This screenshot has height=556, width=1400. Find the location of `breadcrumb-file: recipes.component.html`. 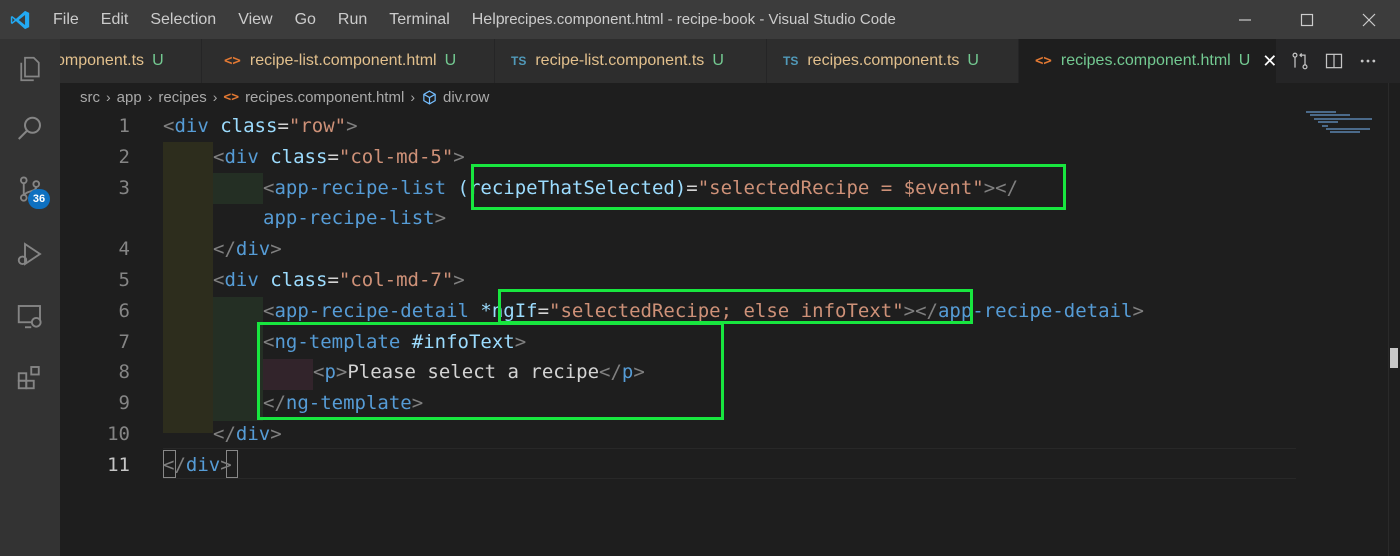

breadcrumb-file: recipes.component.html is located at coordinates (324, 97).